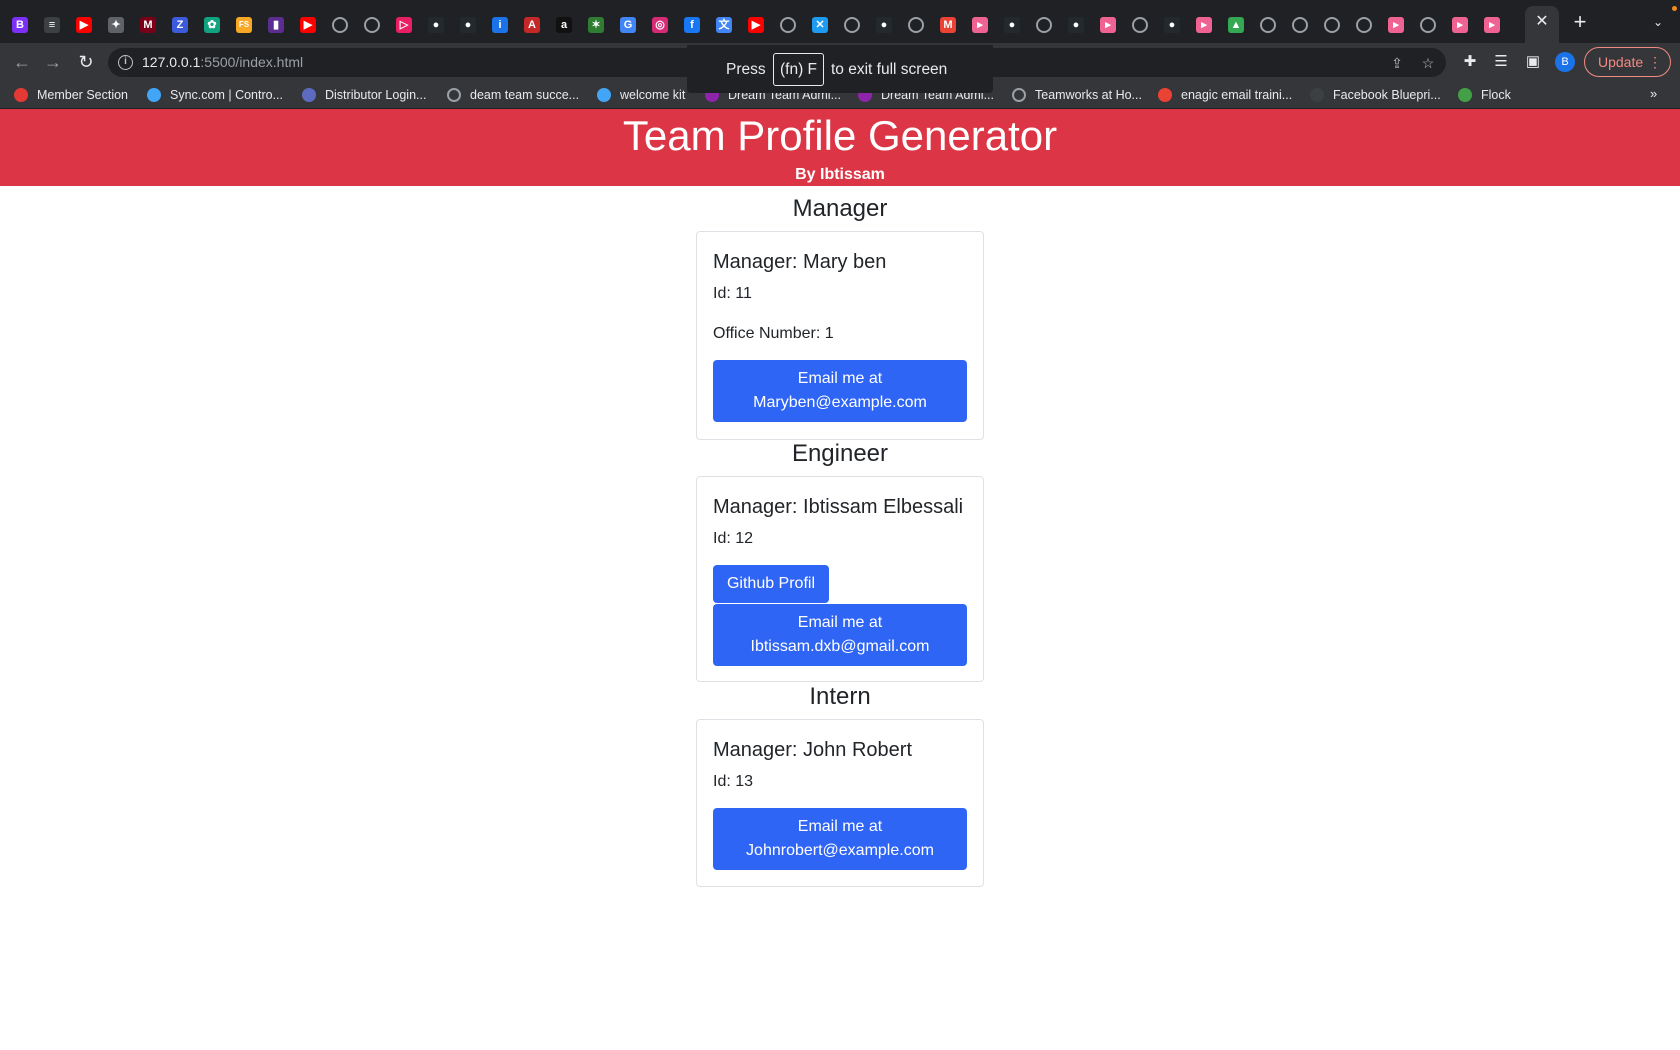  I want to click on bookmark-item: Member Section, so click(71, 95).